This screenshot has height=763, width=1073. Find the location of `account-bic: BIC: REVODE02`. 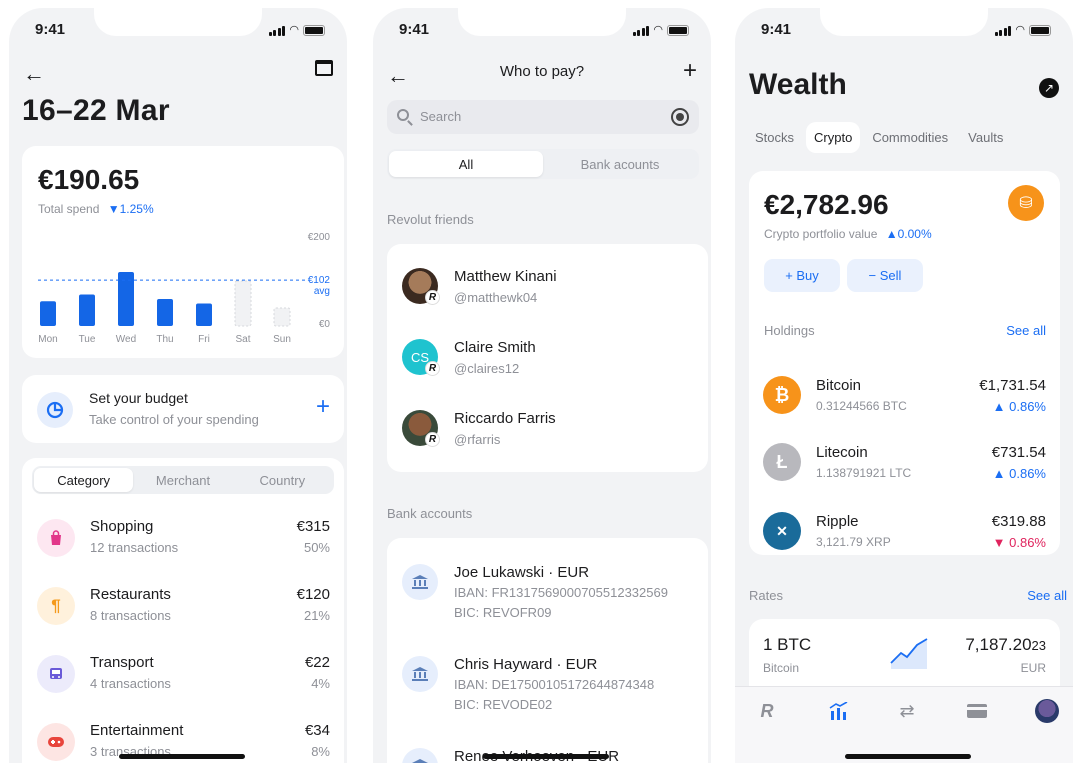

account-bic: BIC: REVODE02 is located at coordinates (503, 704).